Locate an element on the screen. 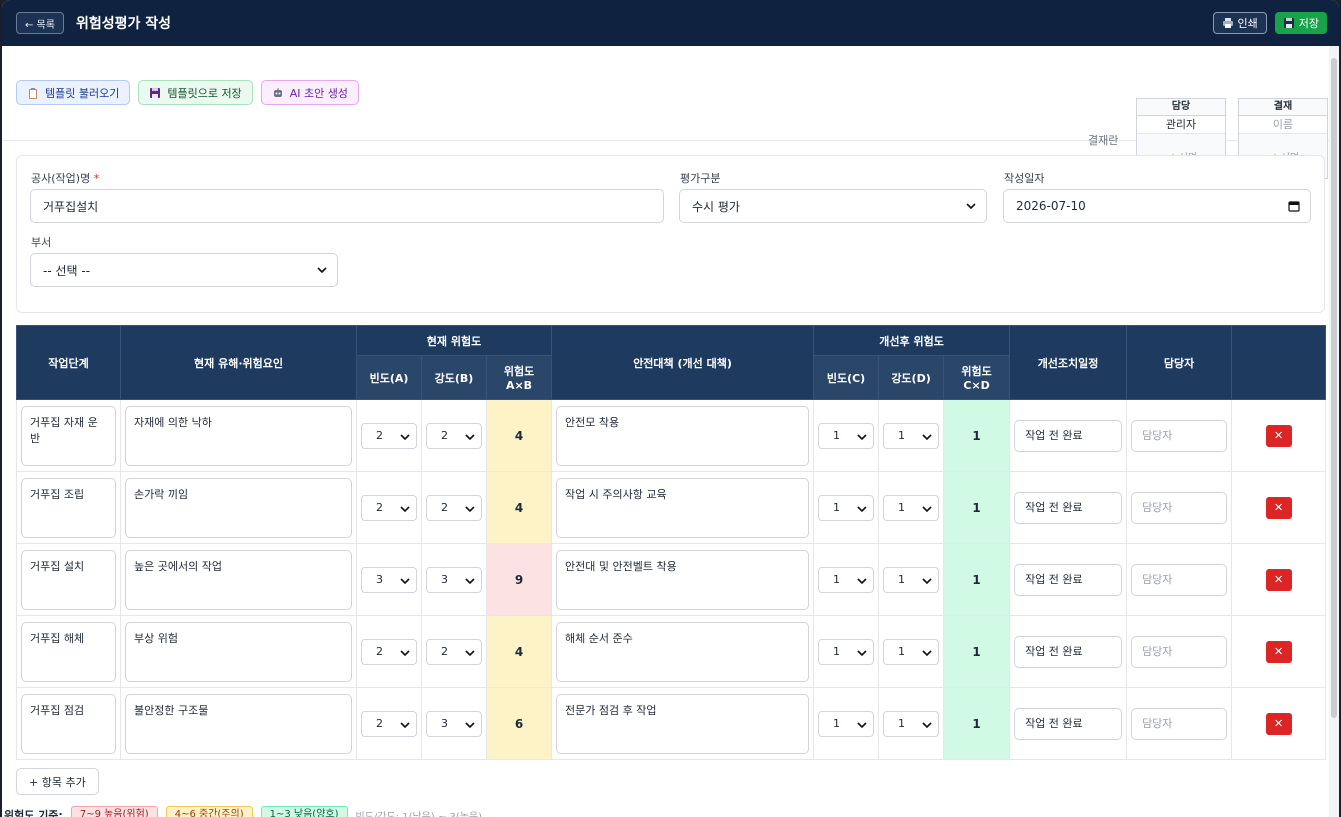 This screenshot has height=817, width=1341. col-owner: 담당자 is located at coordinates (1179, 362).